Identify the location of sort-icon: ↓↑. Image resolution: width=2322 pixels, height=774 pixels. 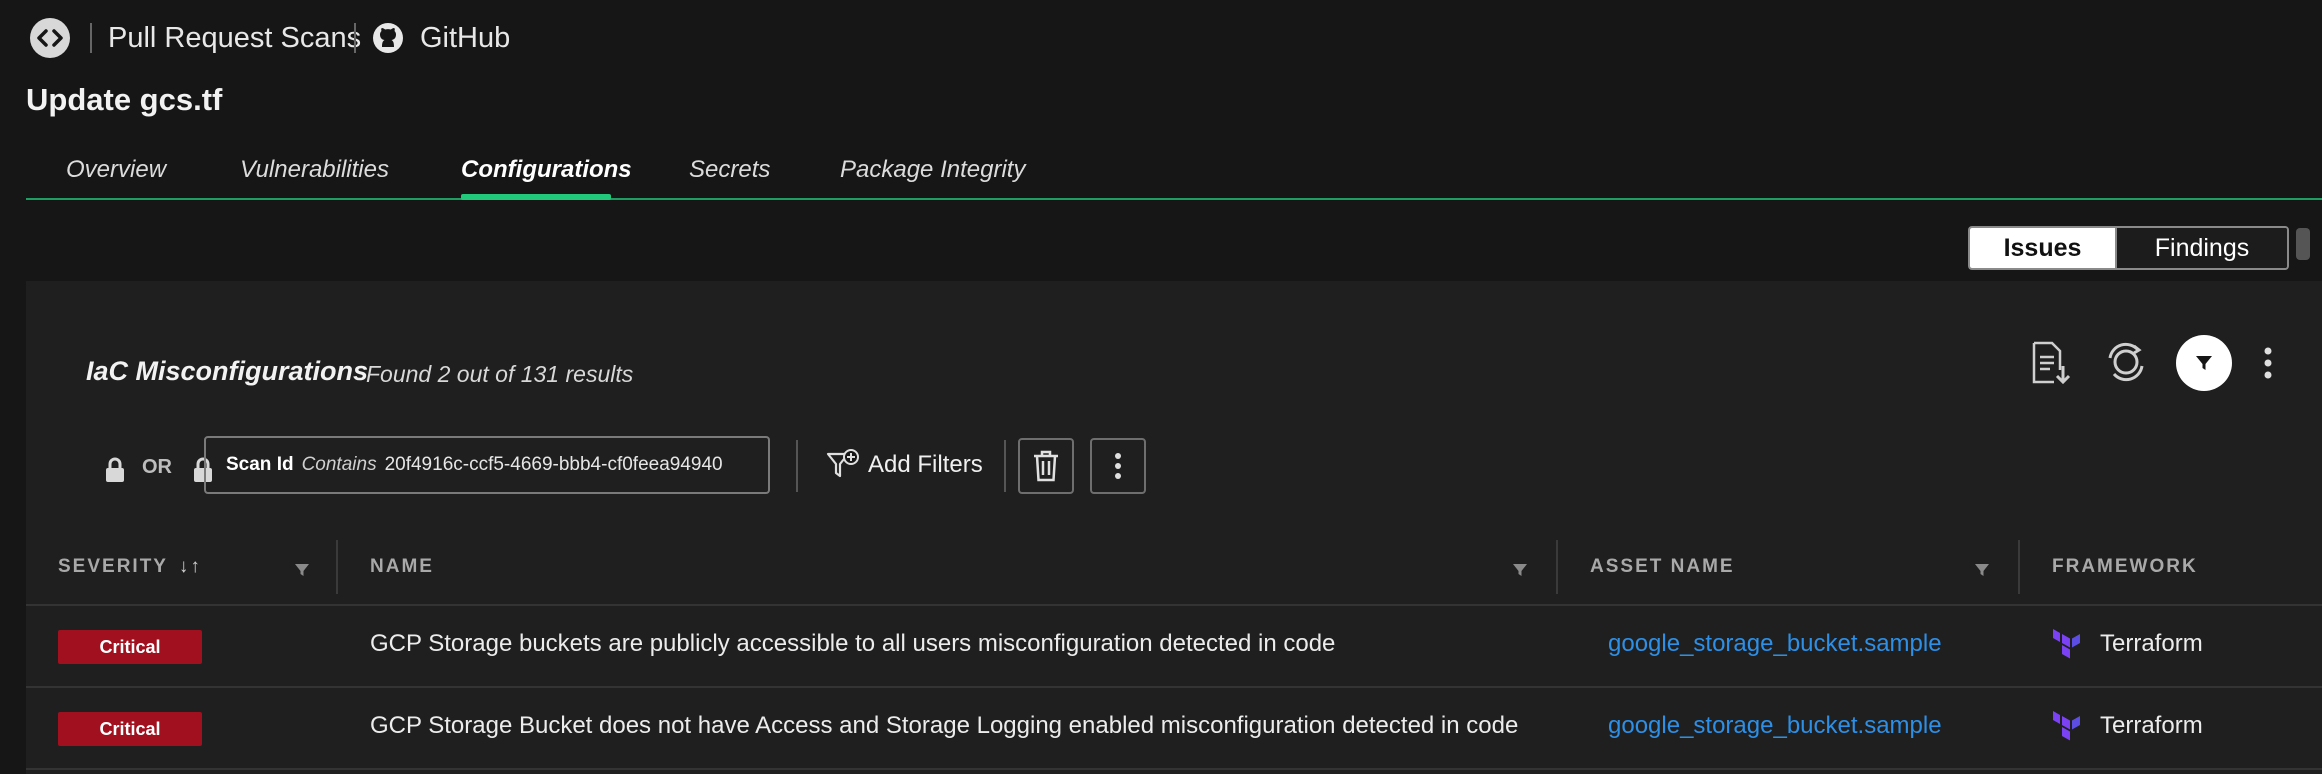
(190, 566).